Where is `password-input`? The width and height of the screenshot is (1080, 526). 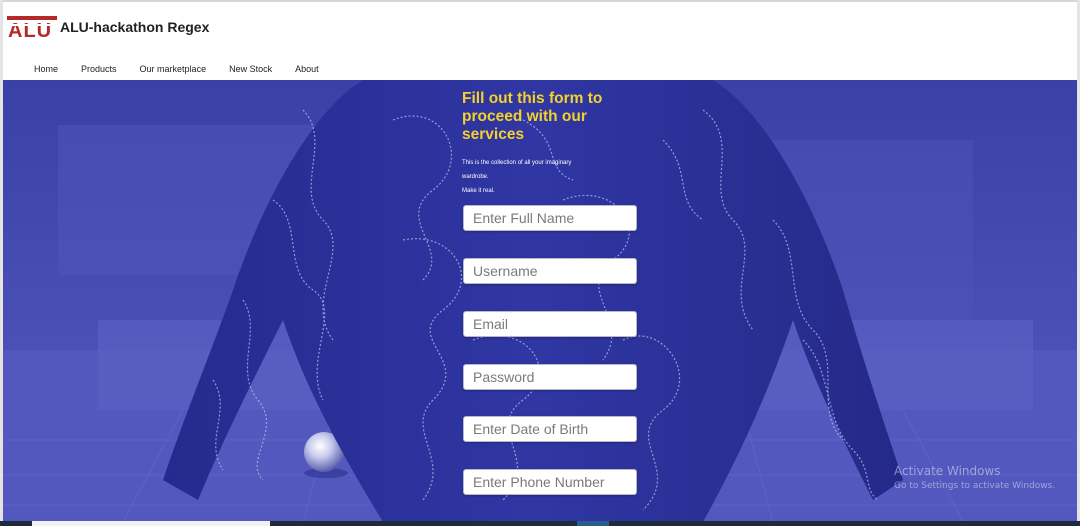
password-input is located at coordinates (550, 377).